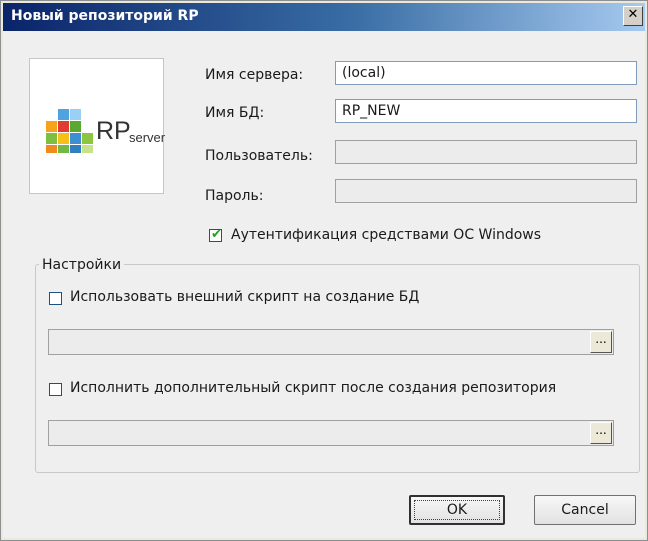 This screenshot has width=648, height=541. Describe the element at coordinates (324, 17) in the screenshot. I see `title-bar: Новый репозиторий RP ✕` at that location.